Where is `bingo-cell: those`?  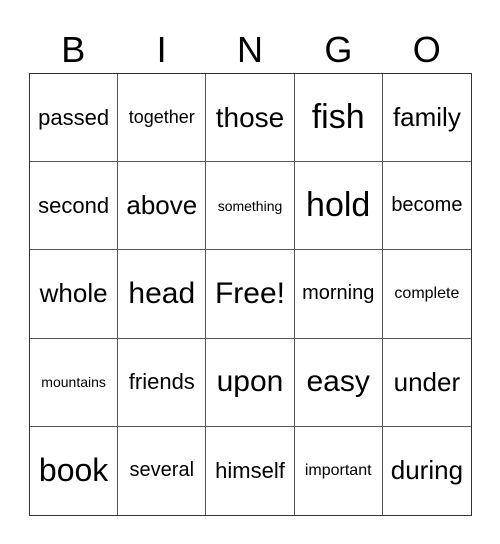
bingo-cell: those is located at coordinates (250, 118).